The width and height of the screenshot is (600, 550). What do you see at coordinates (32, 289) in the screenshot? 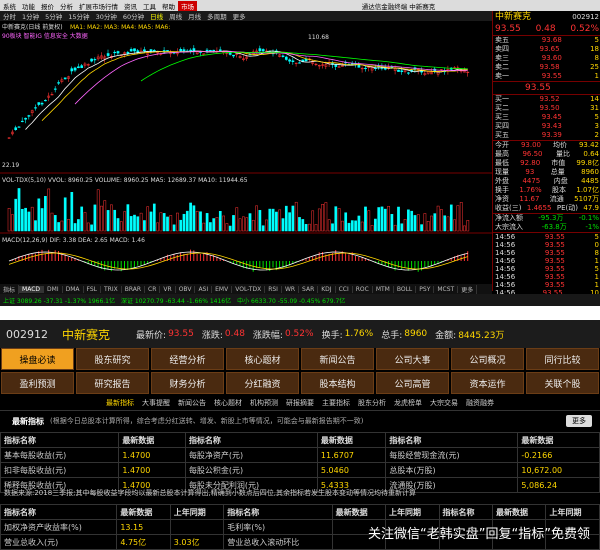
I see `indicator-tab: MACD` at bounding box center [32, 289].